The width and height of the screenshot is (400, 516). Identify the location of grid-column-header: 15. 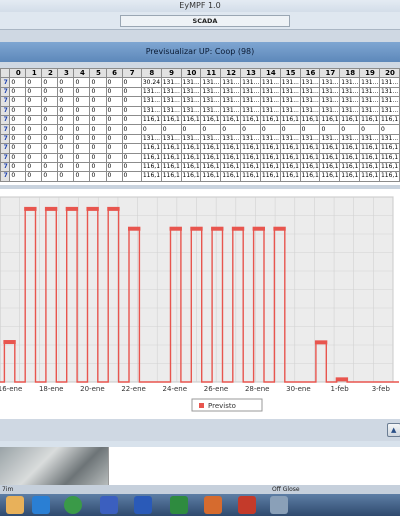
(290, 73).